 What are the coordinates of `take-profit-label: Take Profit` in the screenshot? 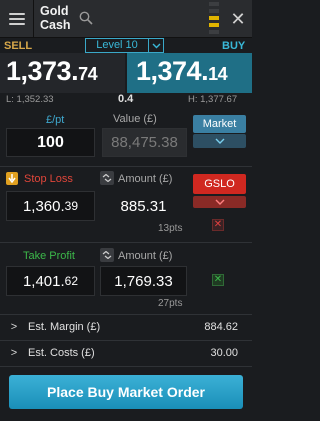 It's located at (49, 256).